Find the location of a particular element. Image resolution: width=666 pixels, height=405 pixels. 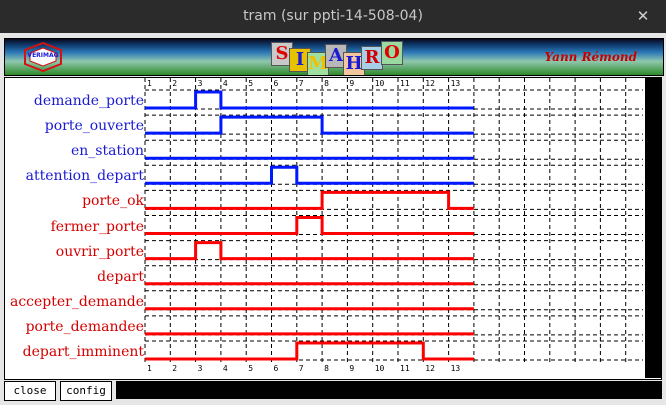

step-number-top: 9 is located at coordinates (351, 83).